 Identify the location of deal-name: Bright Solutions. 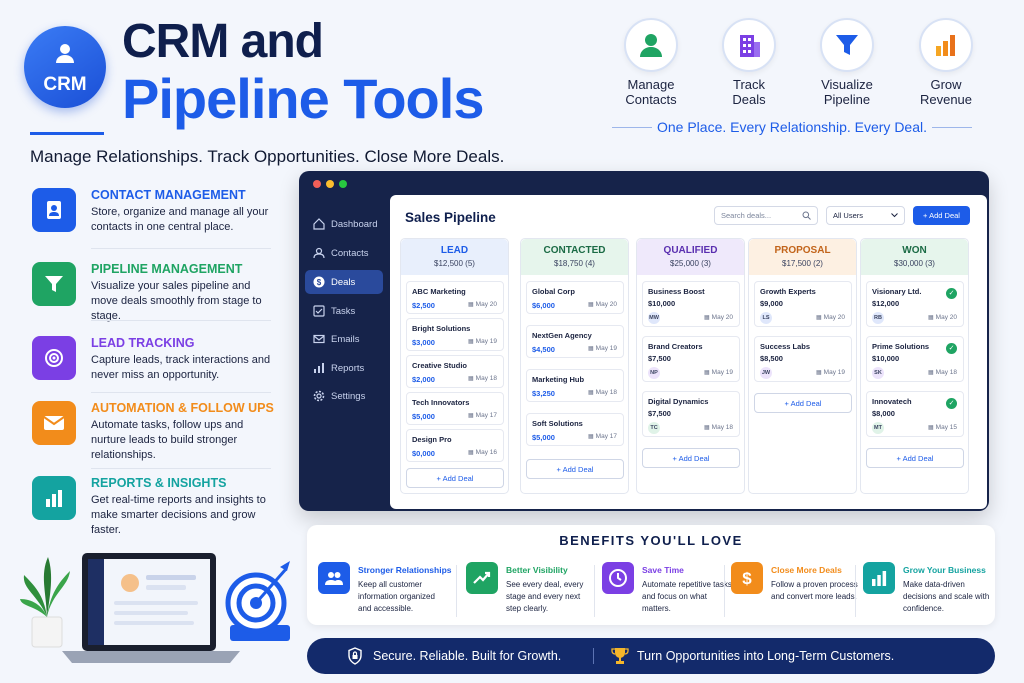
(441, 328).